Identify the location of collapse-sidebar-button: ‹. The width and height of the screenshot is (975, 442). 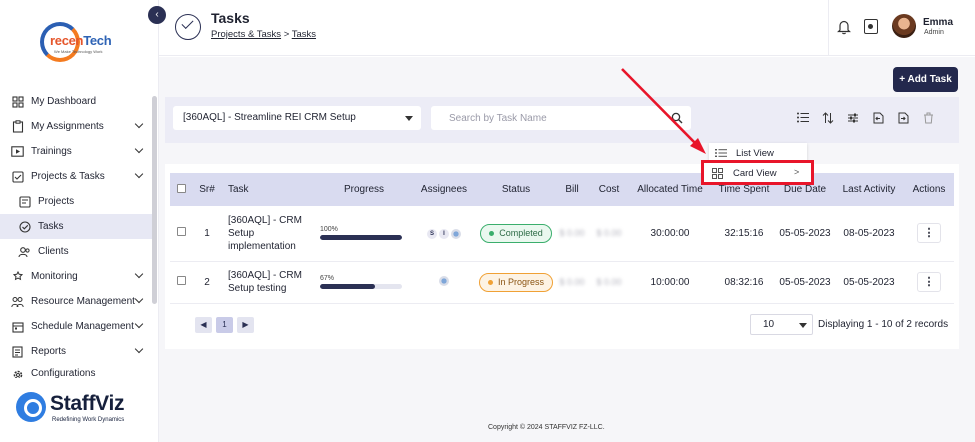
(157, 15).